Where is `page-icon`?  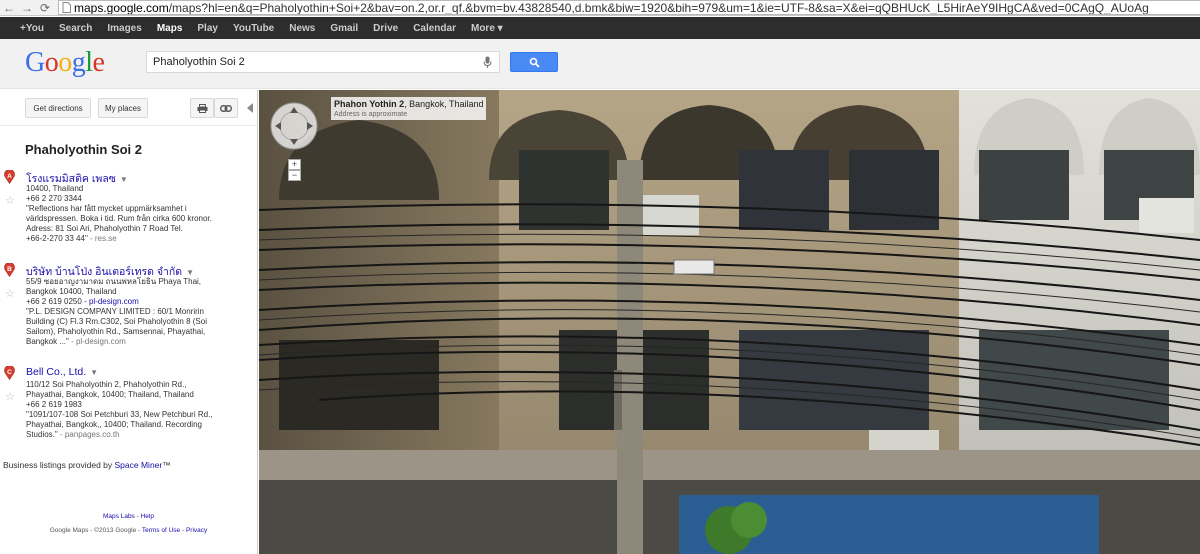 page-icon is located at coordinates (66, 7).